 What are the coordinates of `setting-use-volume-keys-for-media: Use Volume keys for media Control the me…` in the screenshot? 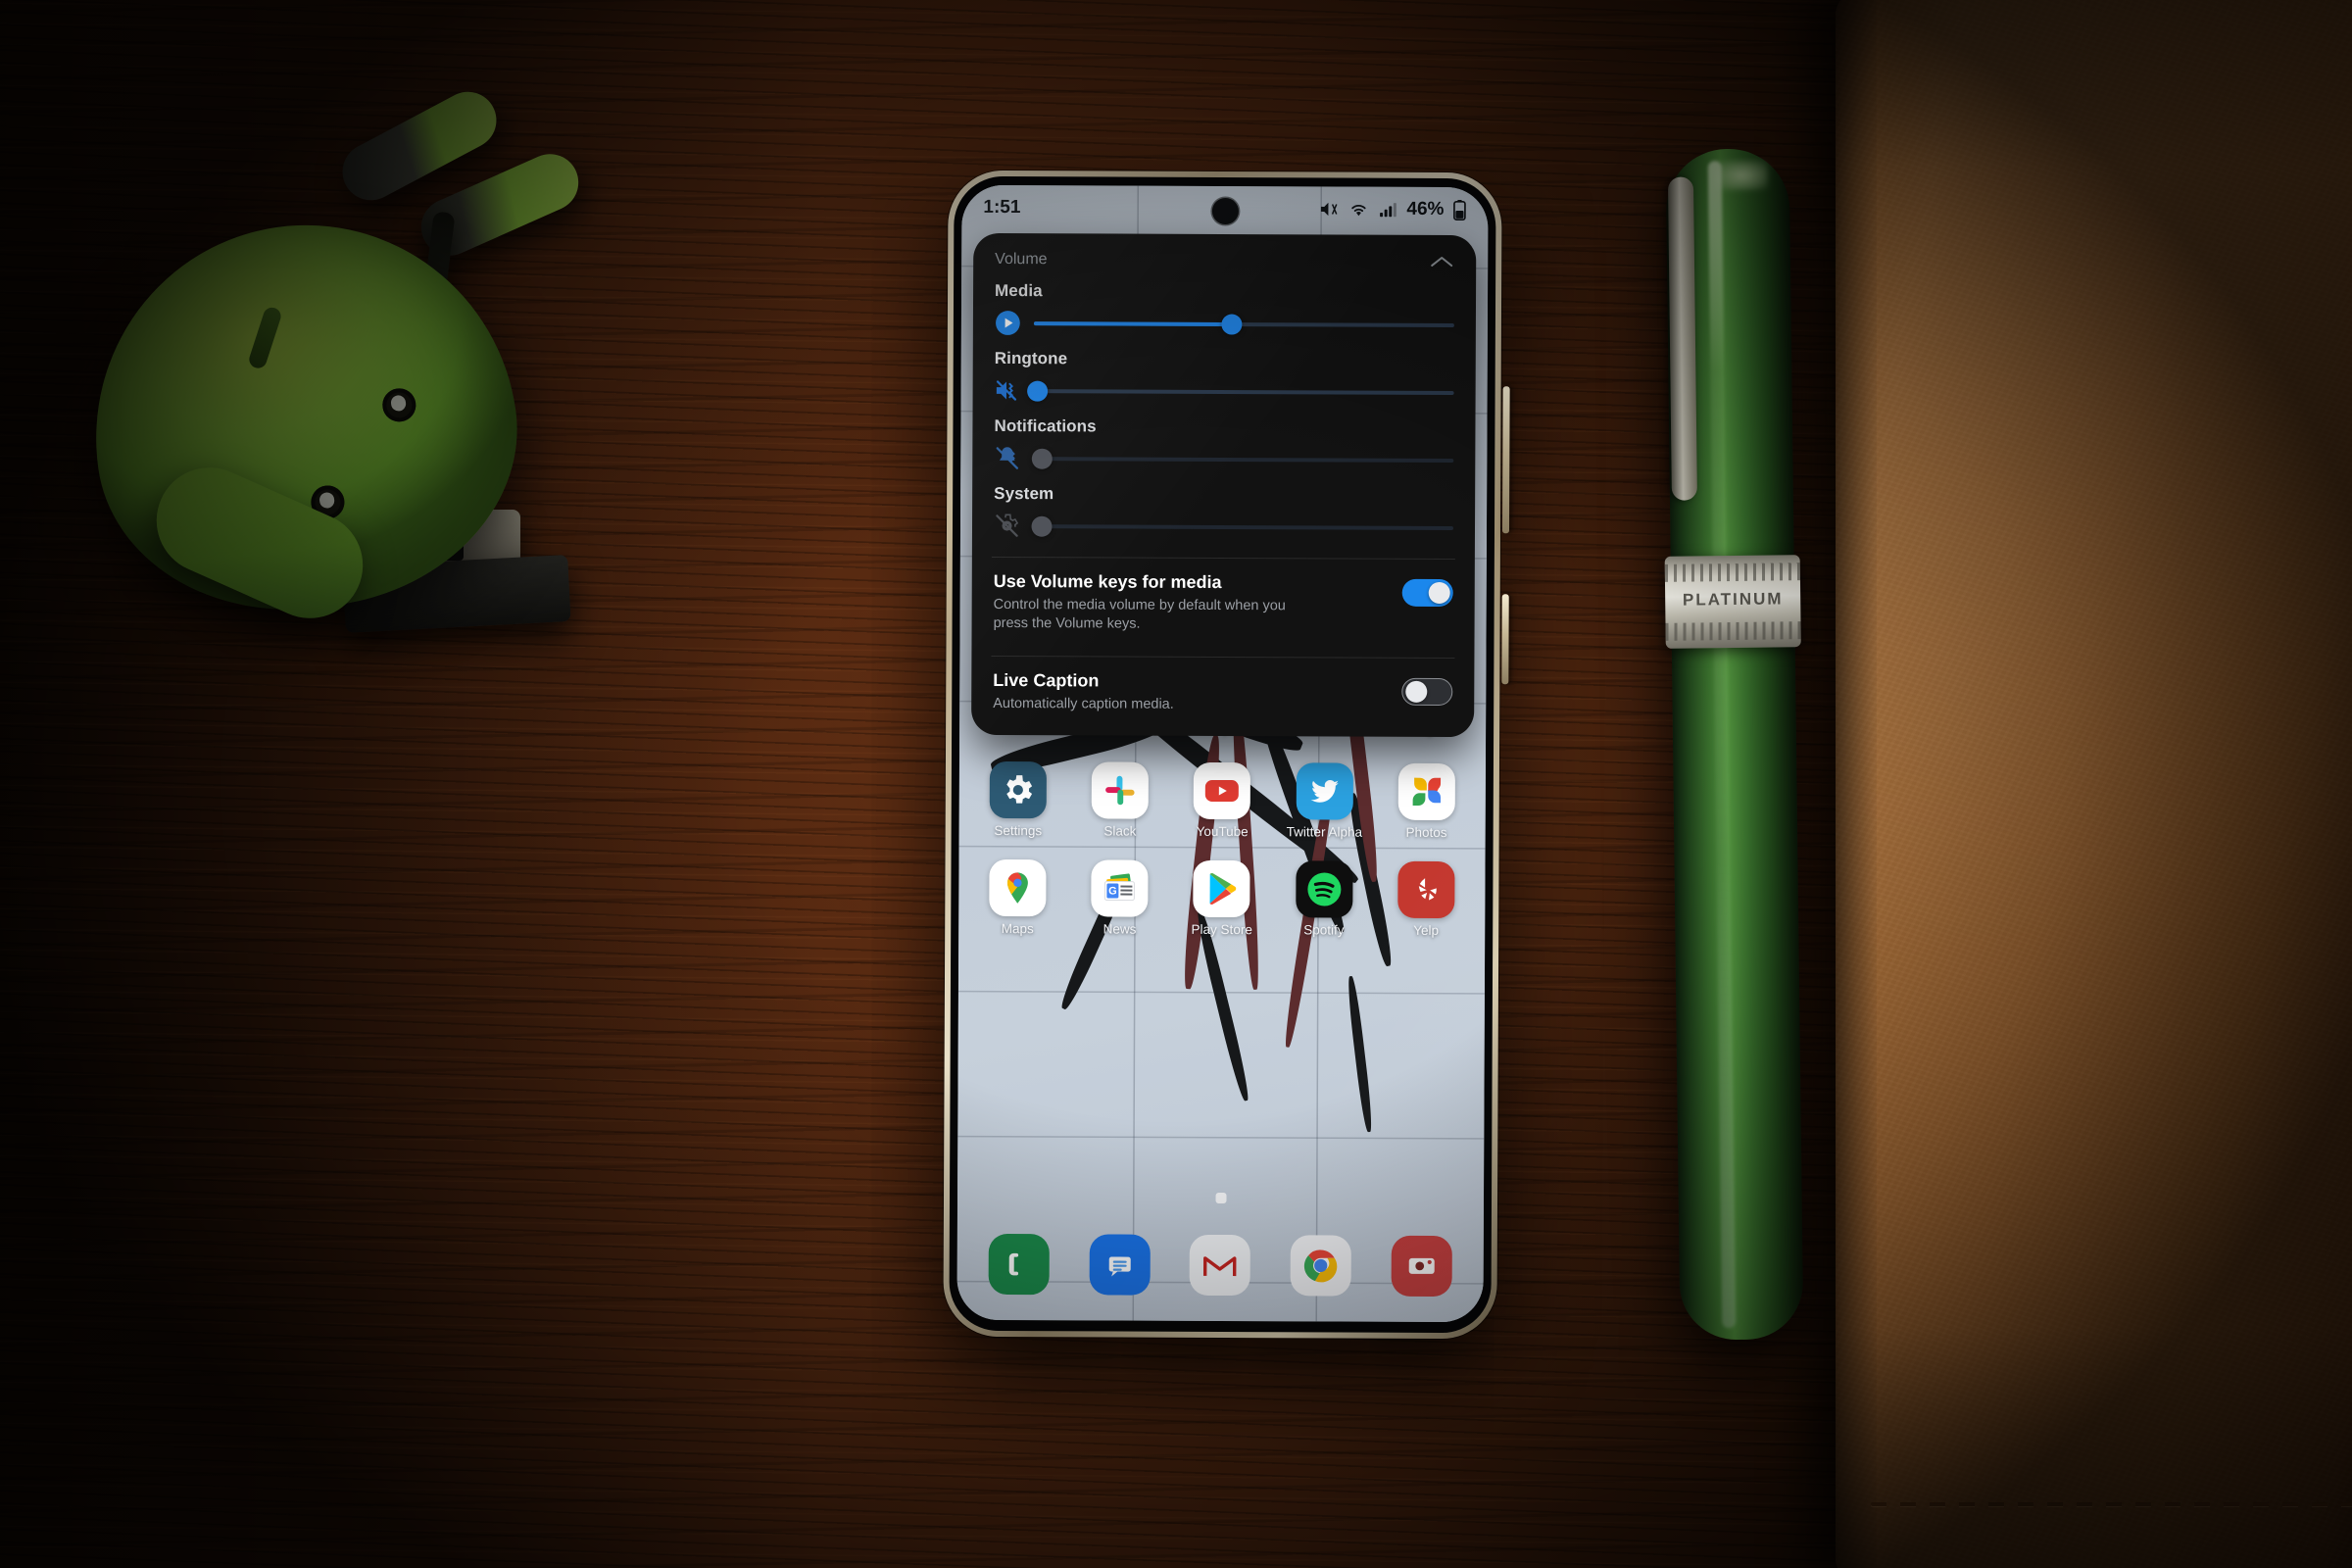 It's located at (1222, 603).